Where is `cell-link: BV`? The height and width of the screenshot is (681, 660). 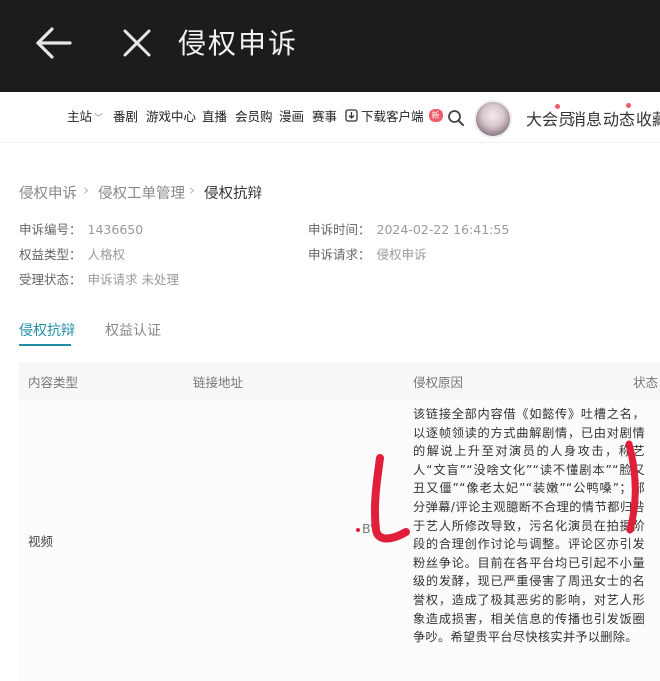
cell-link: BV is located at coordinates (370, 528).